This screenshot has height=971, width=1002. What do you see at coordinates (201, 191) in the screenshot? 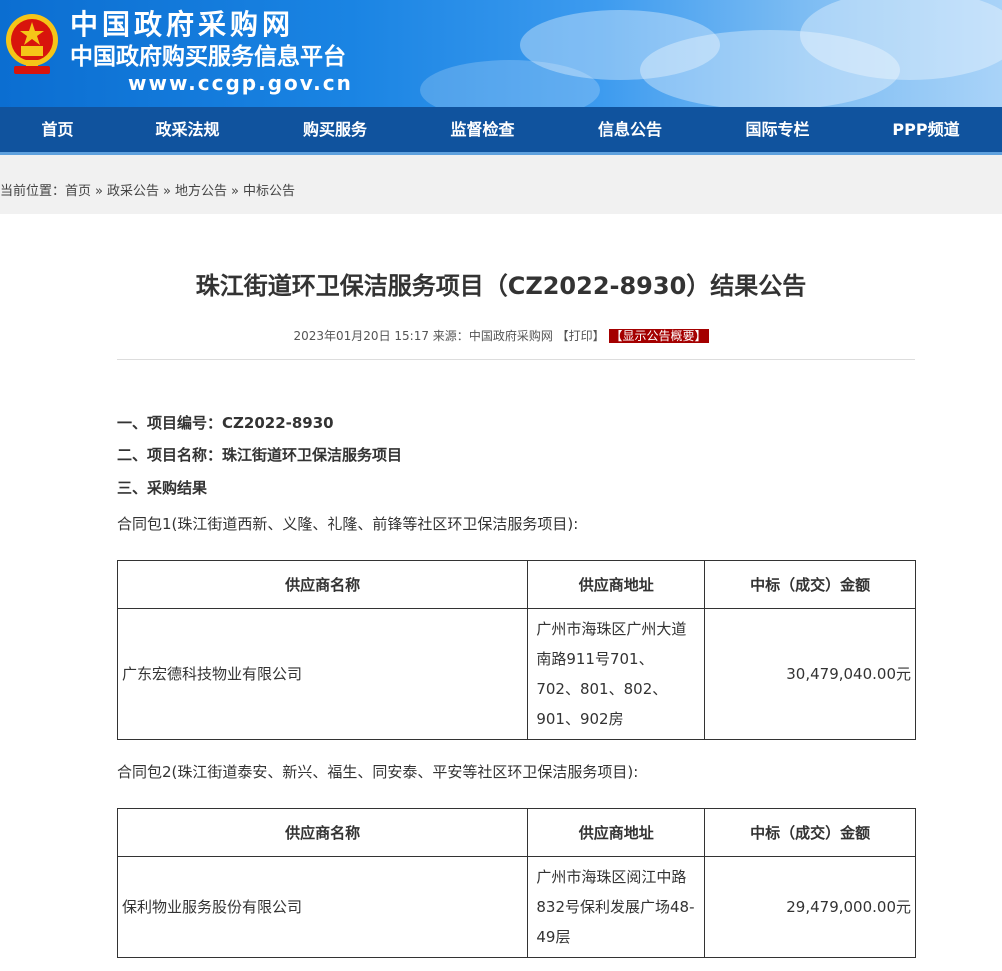
I see `breadcrumb-local: 地方公告` at bounding box center [201, 191].